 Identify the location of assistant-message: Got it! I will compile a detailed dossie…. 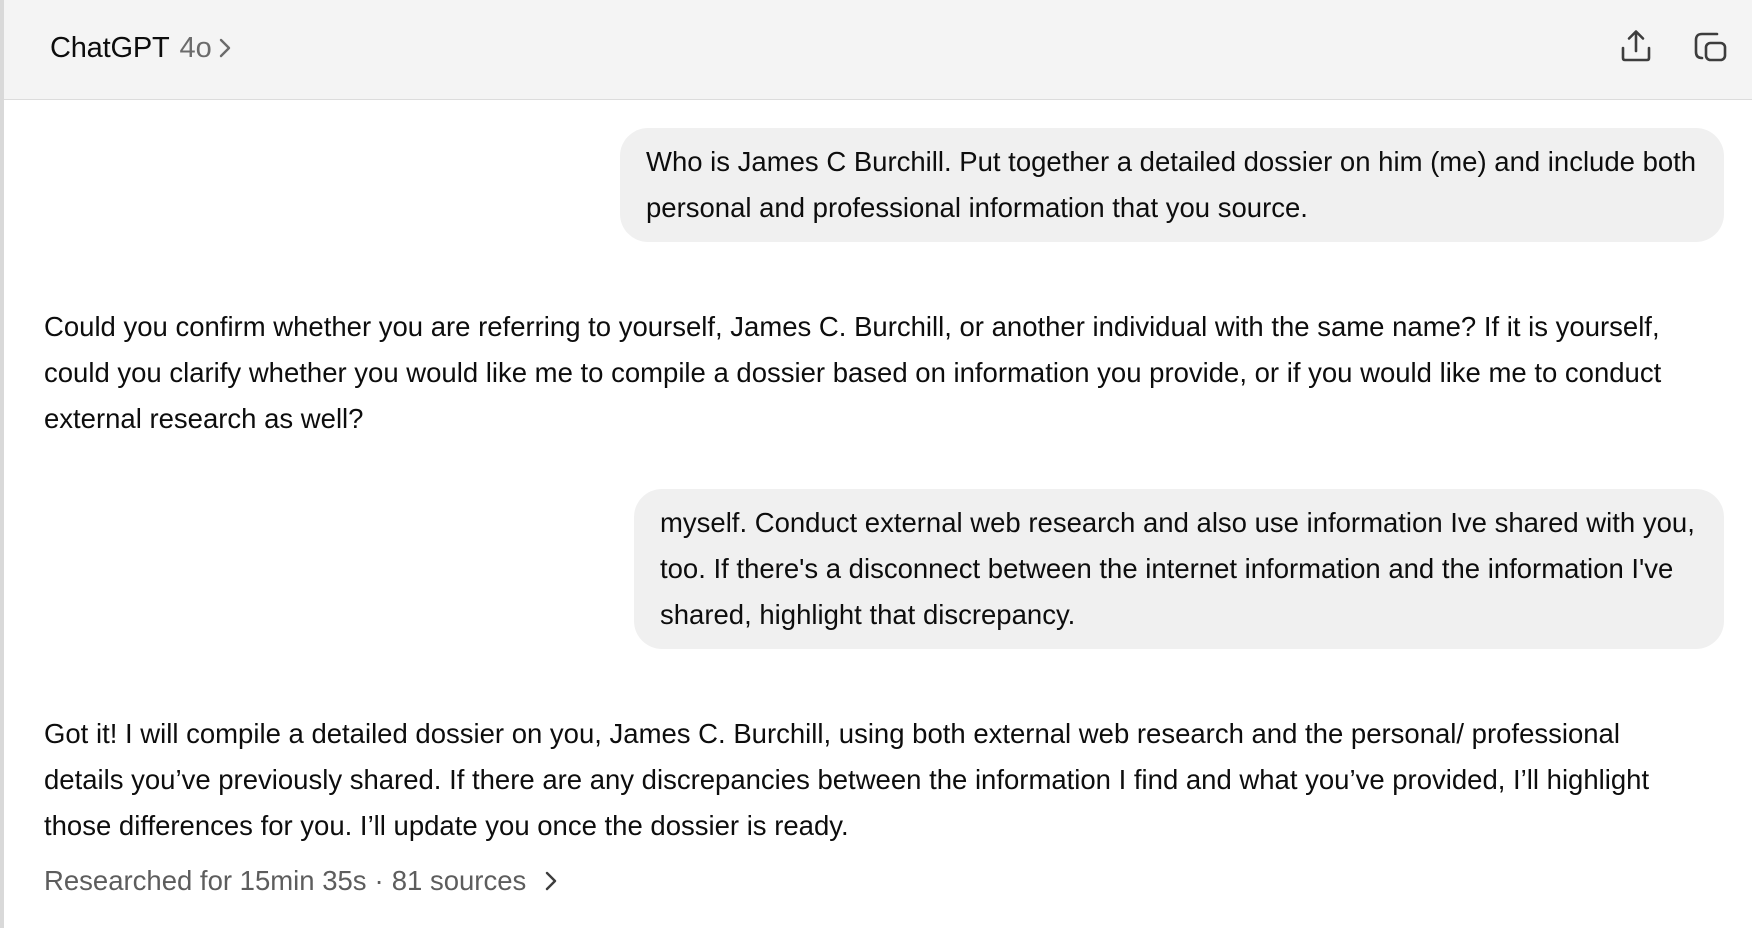
(847, 779).